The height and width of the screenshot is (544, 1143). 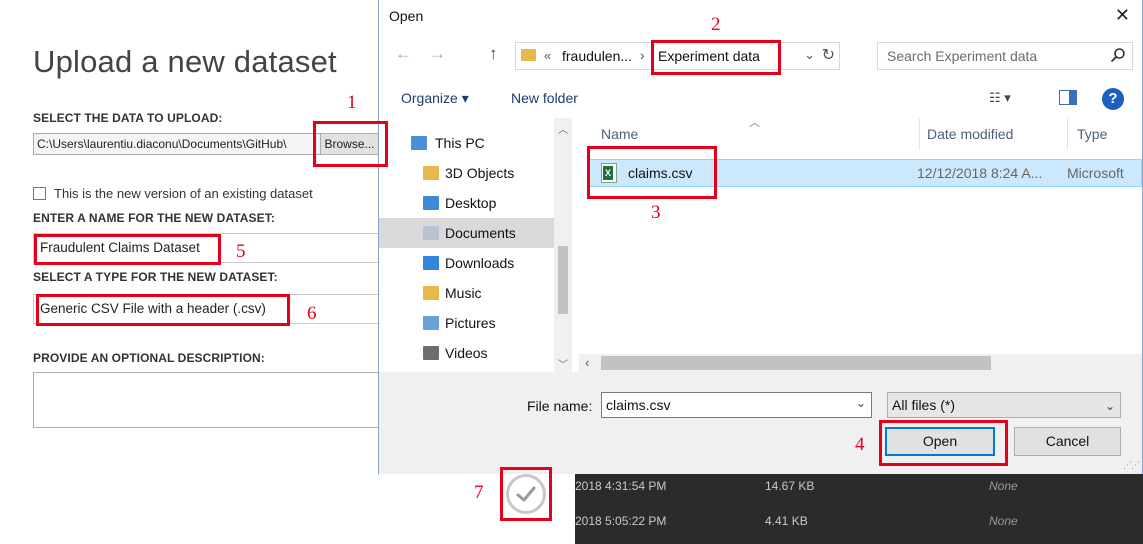 I want to click on dataset-row-size: 14.67 KB, so click(x=790, y=486).